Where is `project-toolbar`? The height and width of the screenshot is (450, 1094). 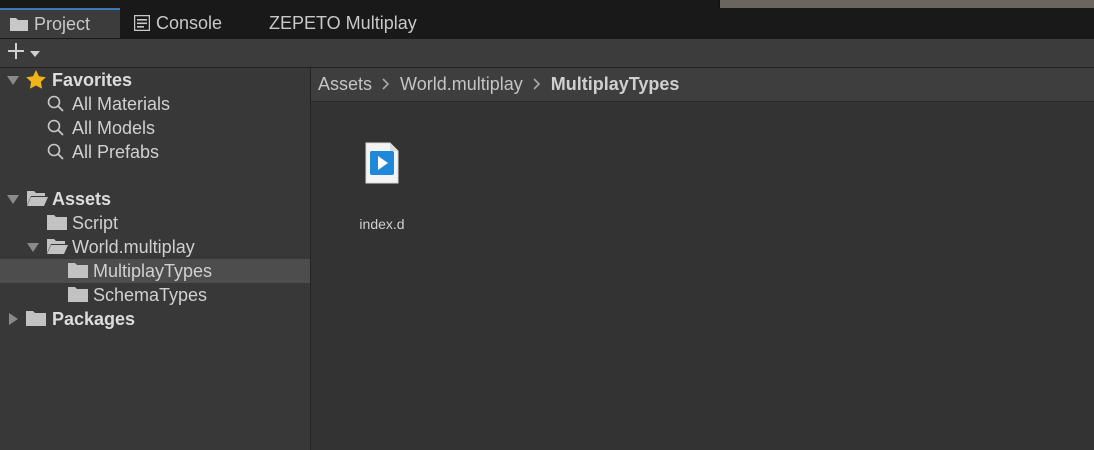
project-toolbar is located at coordinates (547, 53).